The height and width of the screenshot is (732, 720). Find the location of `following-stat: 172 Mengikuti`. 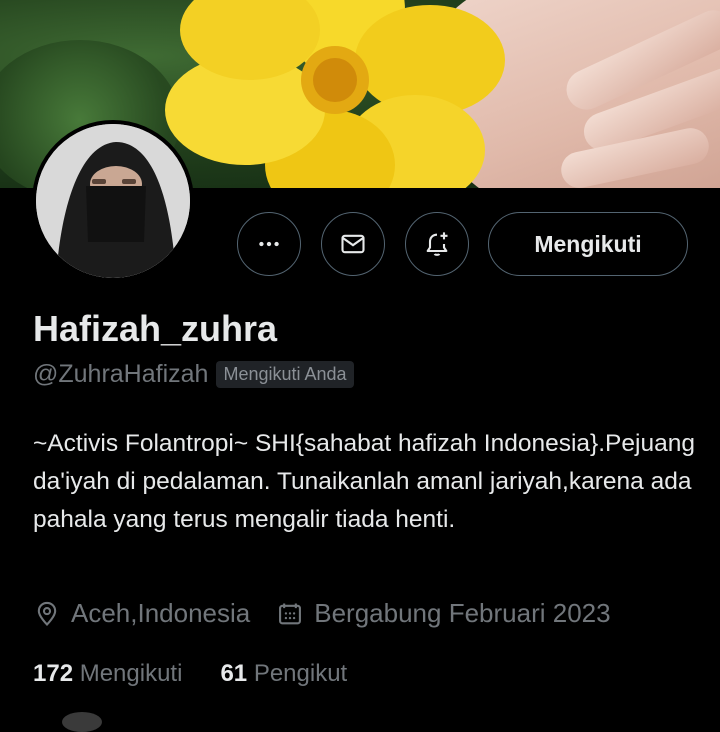

following-stat: 172 Mengikuti is located at coordinates (107, 674).